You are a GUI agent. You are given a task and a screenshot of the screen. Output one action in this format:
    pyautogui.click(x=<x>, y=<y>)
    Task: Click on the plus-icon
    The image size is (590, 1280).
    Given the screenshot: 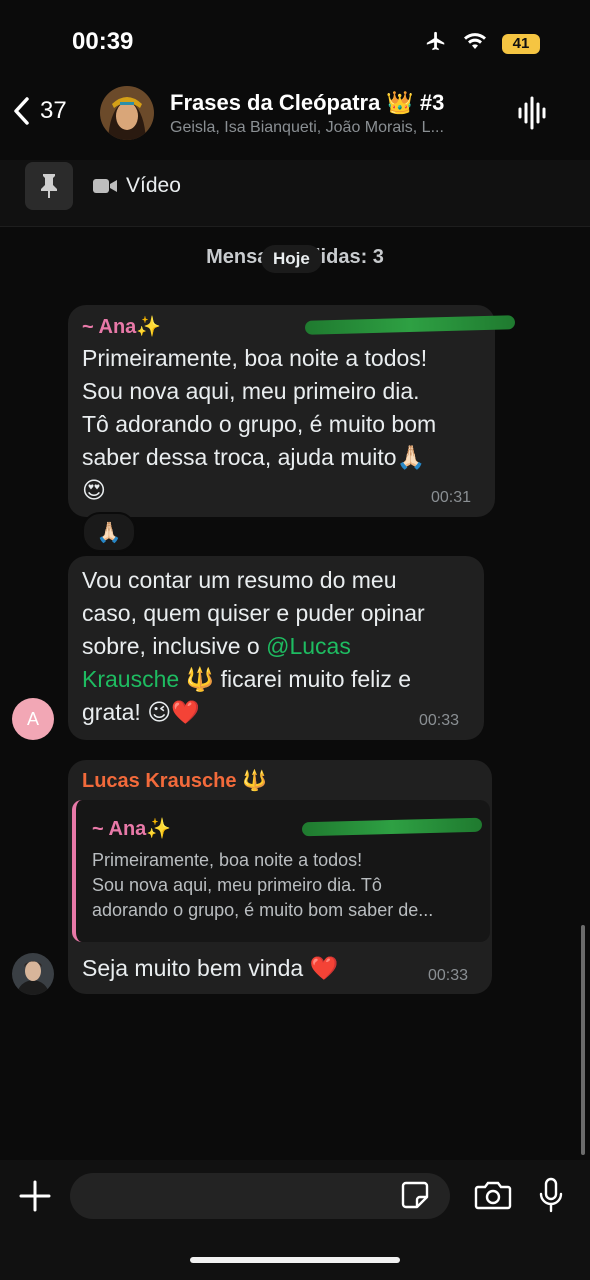 What is the action you would take?
    pyautogui.click(x=35, y=1196)
    